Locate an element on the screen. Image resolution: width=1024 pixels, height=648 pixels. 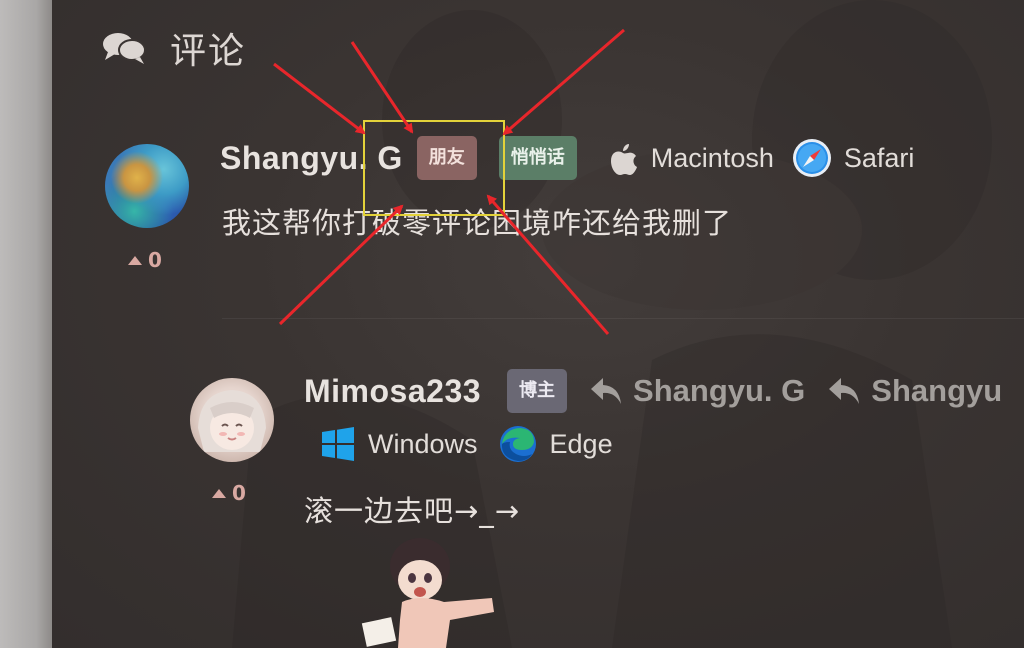
browser-info: Safari is located at coordinates (853, 158).